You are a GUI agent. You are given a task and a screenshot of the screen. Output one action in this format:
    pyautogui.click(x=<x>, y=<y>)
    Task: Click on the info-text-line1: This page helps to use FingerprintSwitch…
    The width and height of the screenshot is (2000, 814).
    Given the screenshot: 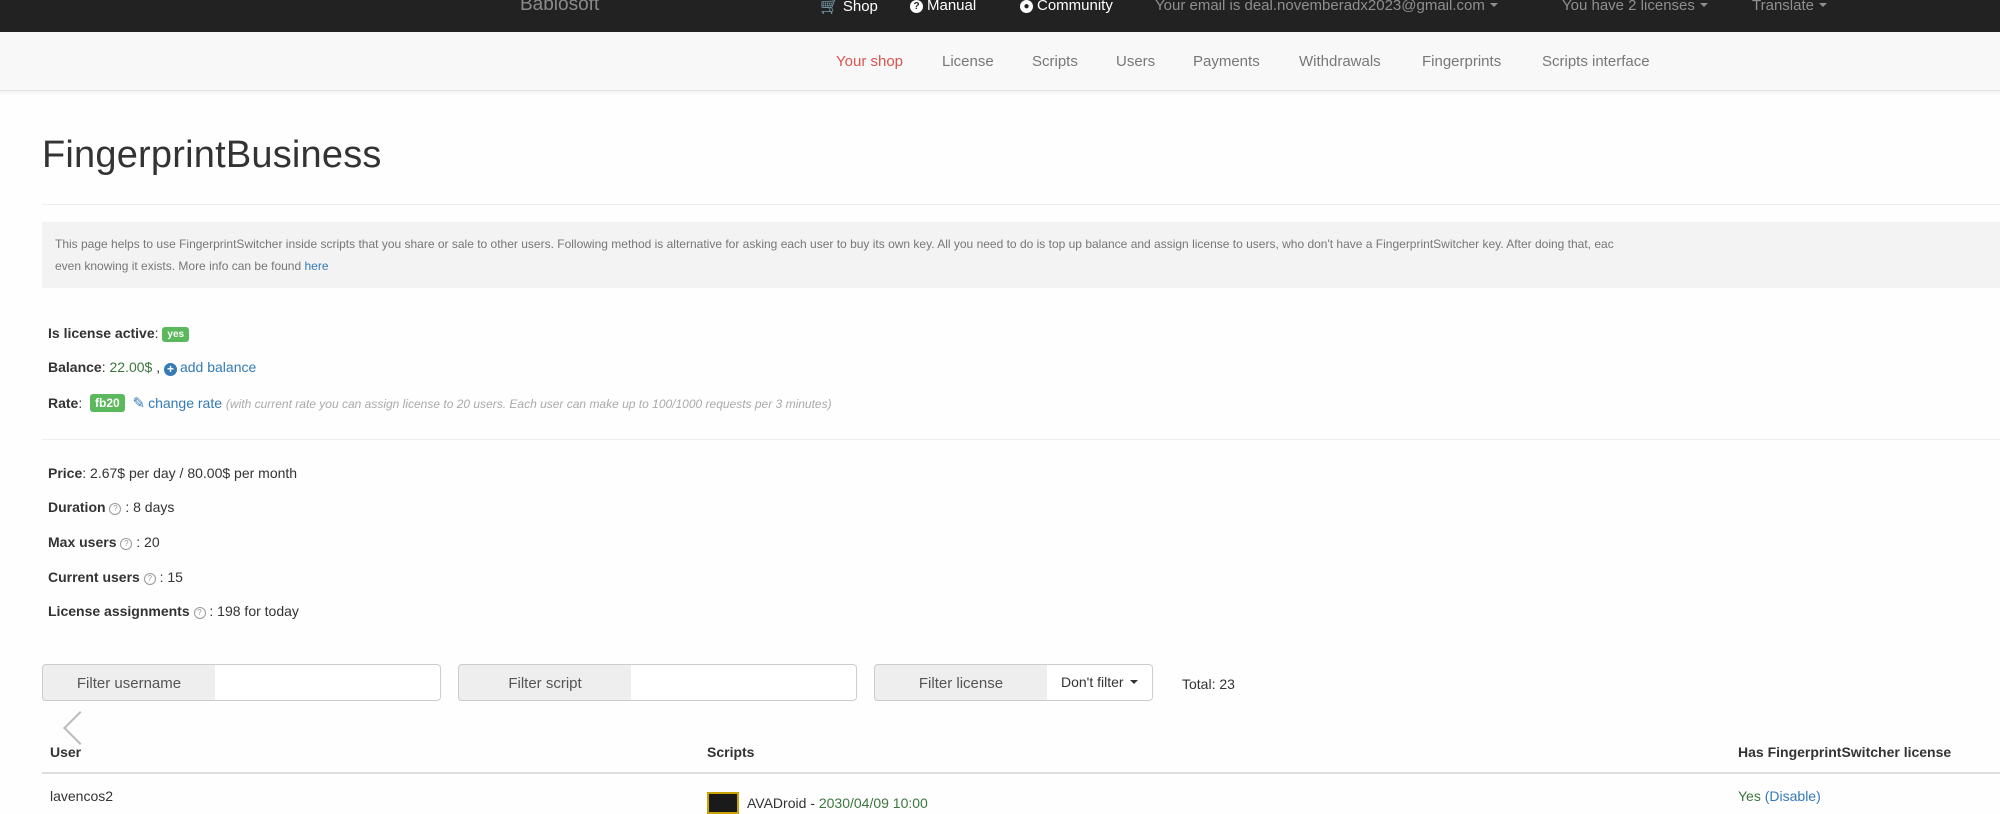 What is the action you would take?
    pyautogui.click(x=834, y=244)
    